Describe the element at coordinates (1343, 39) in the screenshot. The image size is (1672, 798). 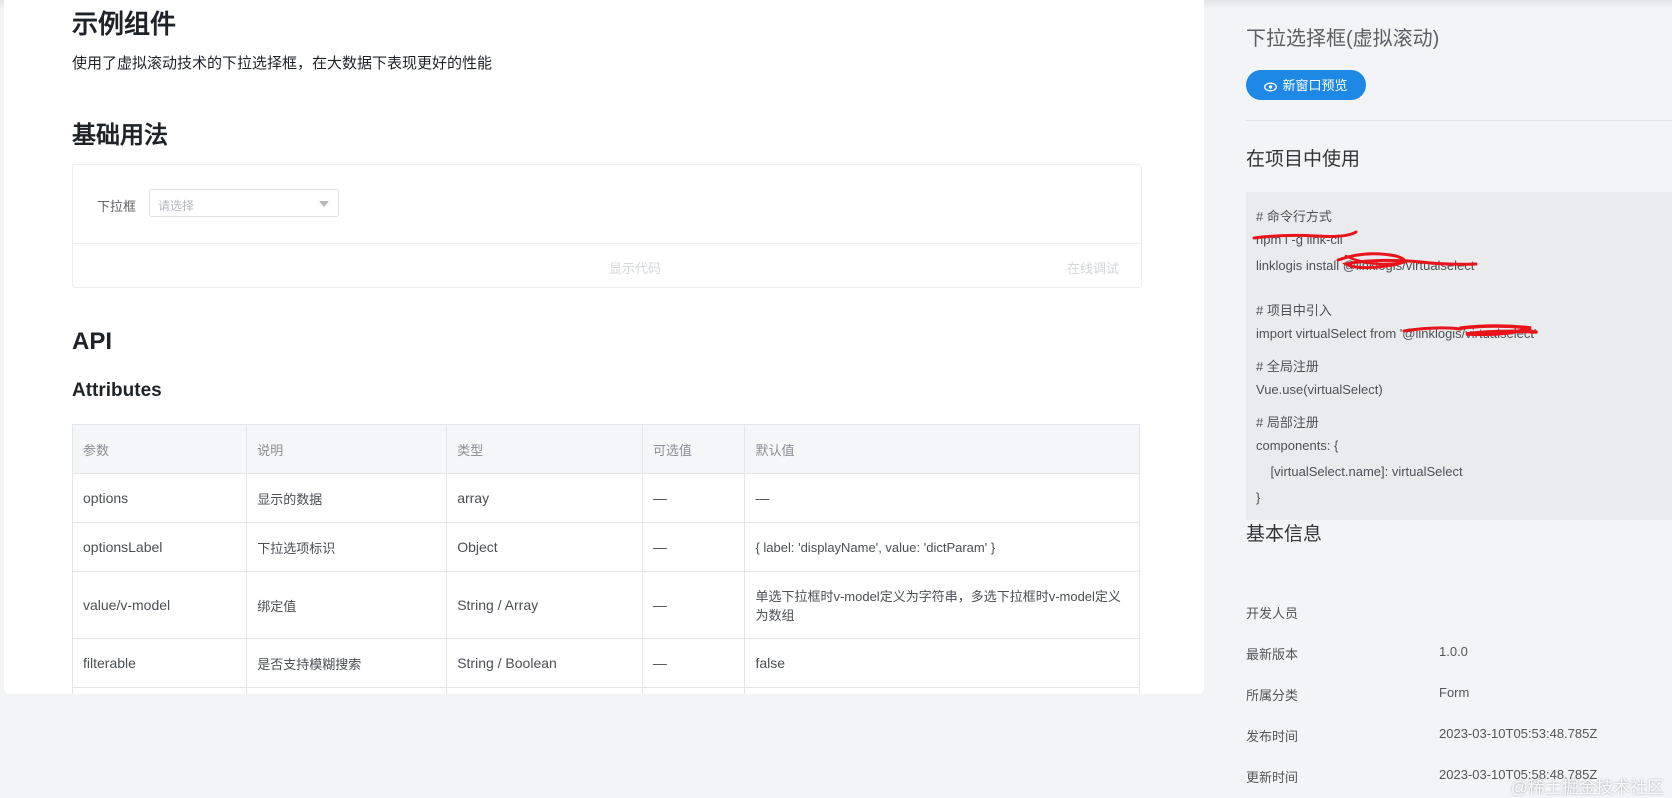
I see `component-title: 下拉选择框(虚拟滚动)` at that location.